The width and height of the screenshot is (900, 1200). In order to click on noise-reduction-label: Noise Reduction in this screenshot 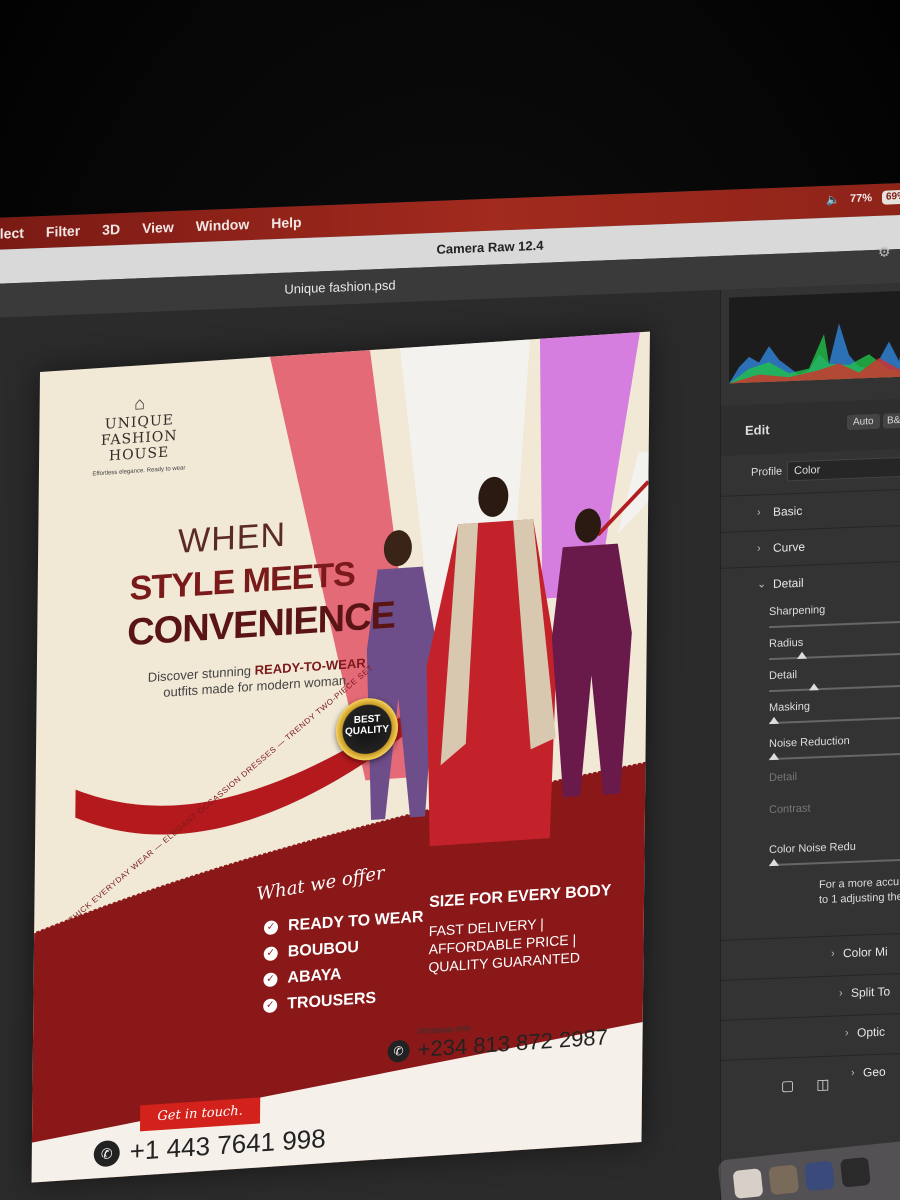, I will do `click(809, 742)`.